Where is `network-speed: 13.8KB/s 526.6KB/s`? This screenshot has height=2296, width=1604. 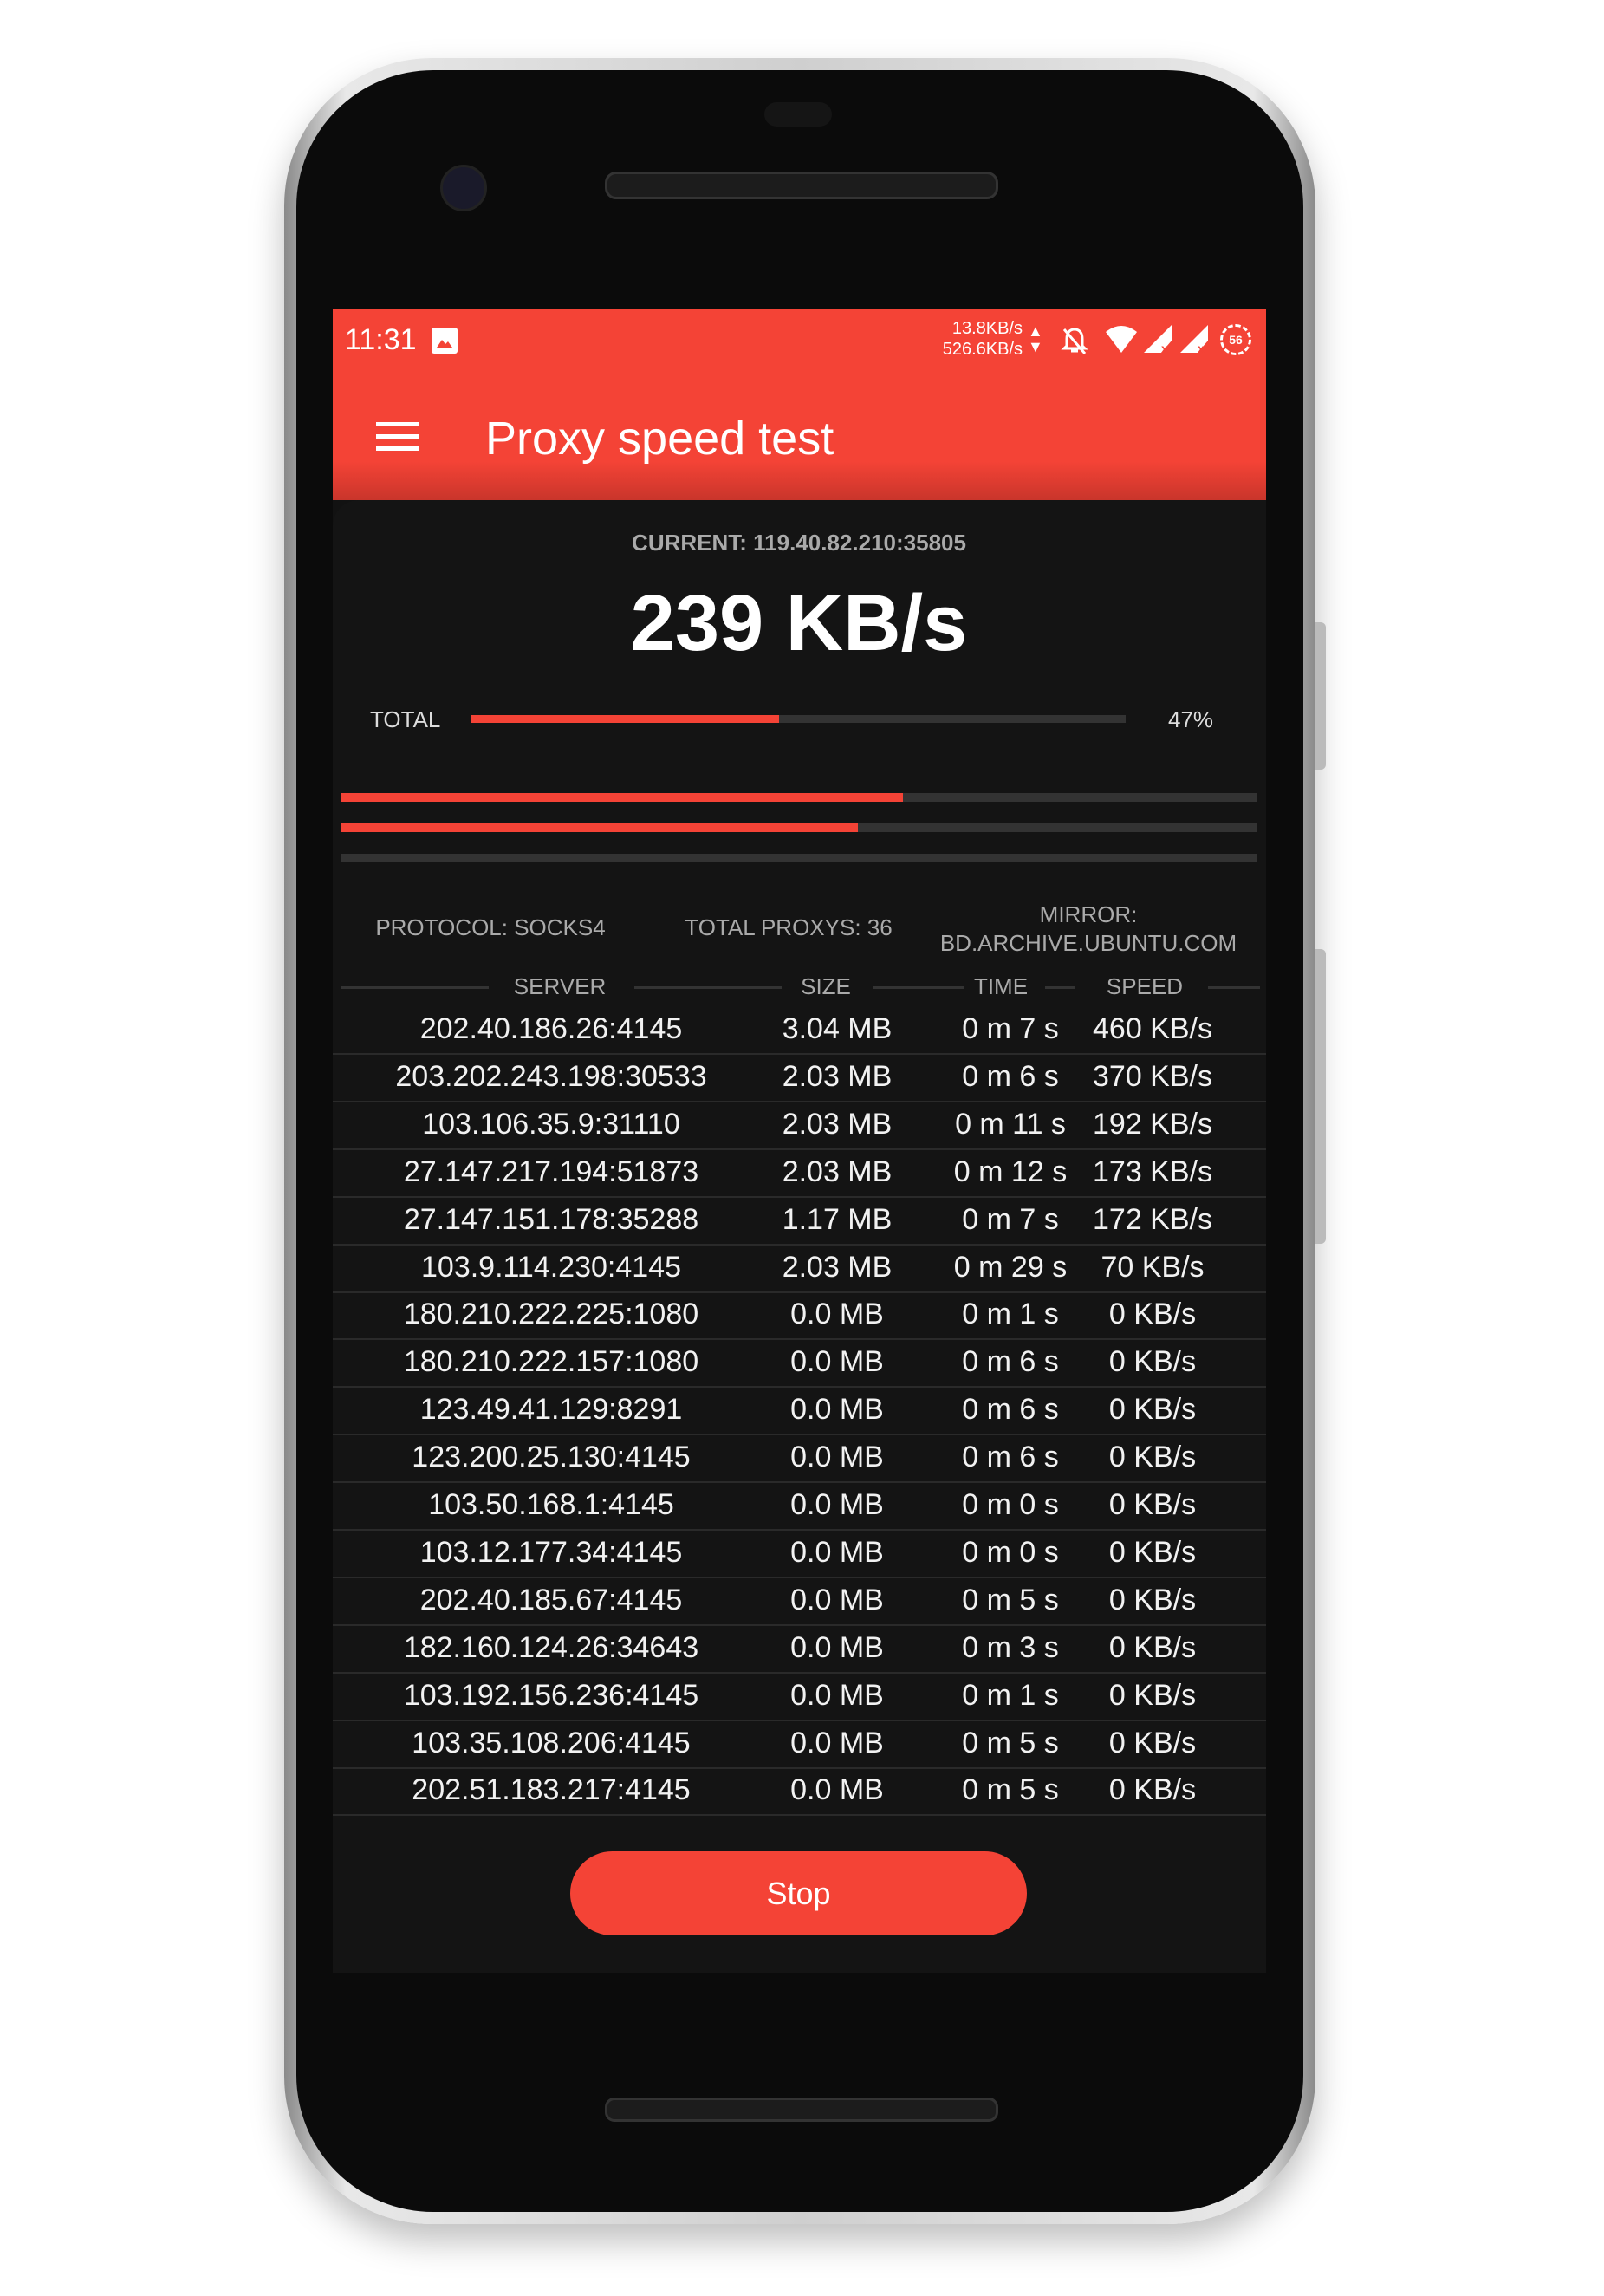 network-speed: 13.8KB/s 526.6KB/s is located at coordinates (975, 339).